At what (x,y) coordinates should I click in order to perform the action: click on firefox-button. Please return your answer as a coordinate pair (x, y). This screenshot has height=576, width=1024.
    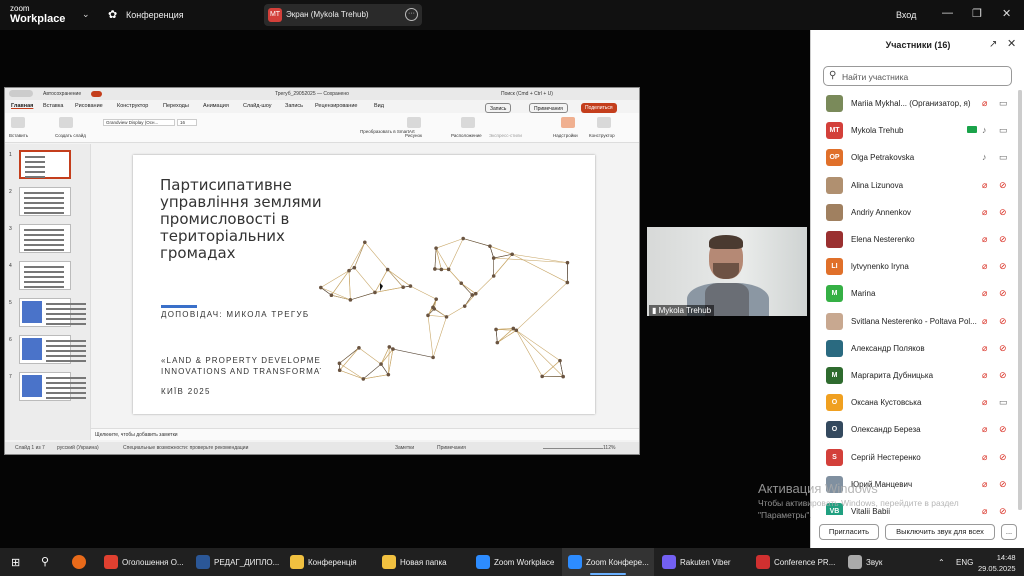
    Looking at the image, I should click on (79, 562).